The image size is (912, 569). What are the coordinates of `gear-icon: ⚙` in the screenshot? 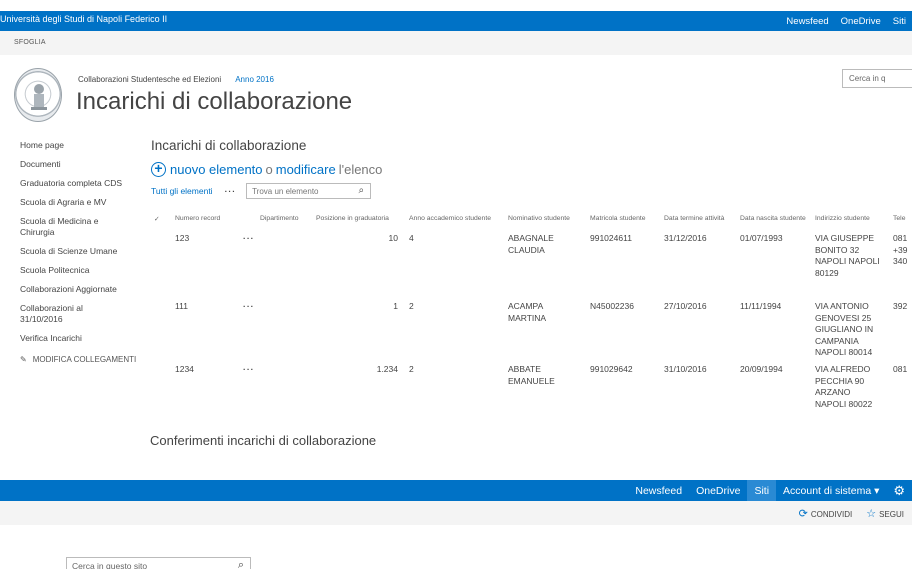 It's located at (899, 490).